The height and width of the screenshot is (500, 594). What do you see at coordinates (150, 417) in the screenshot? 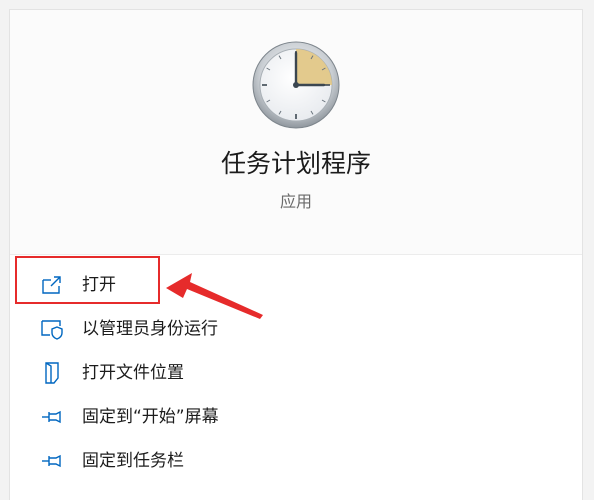
I see `menu-item-label: 固定到“开始”屏幕` at bounding box center [150, 417].